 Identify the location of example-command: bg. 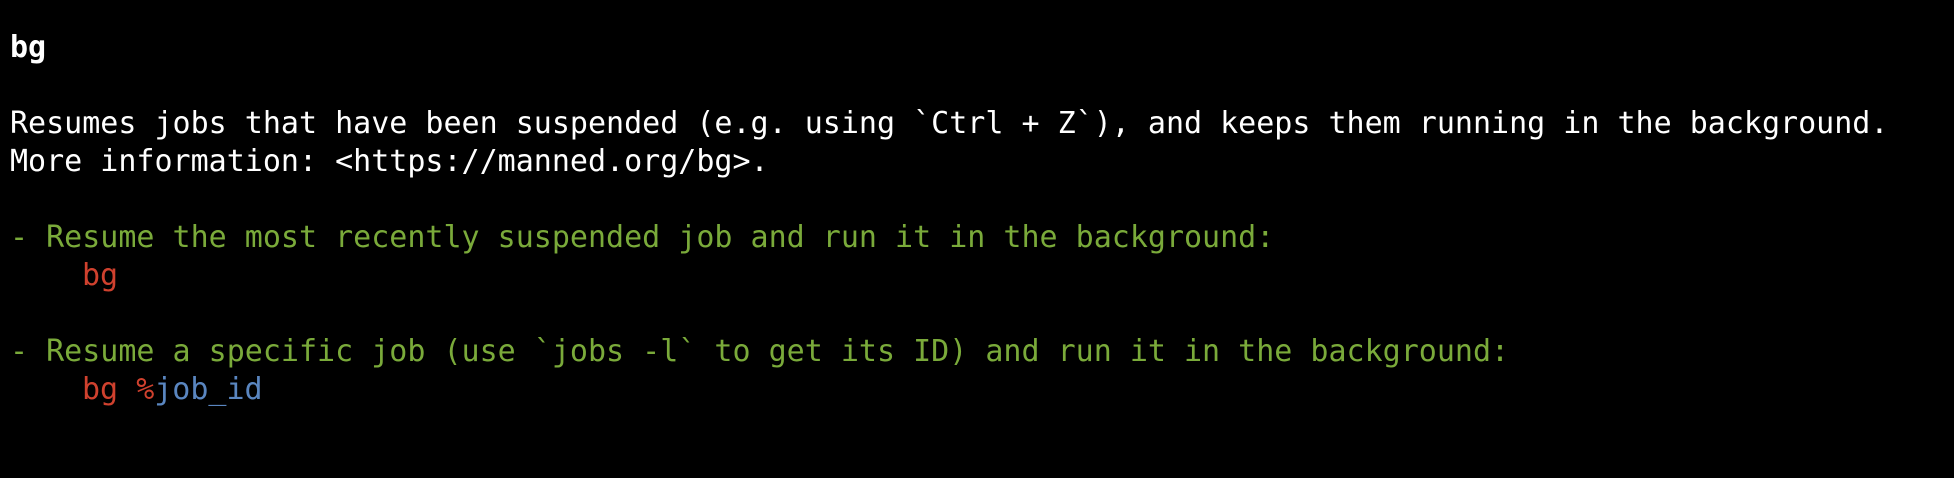
(100, 276).